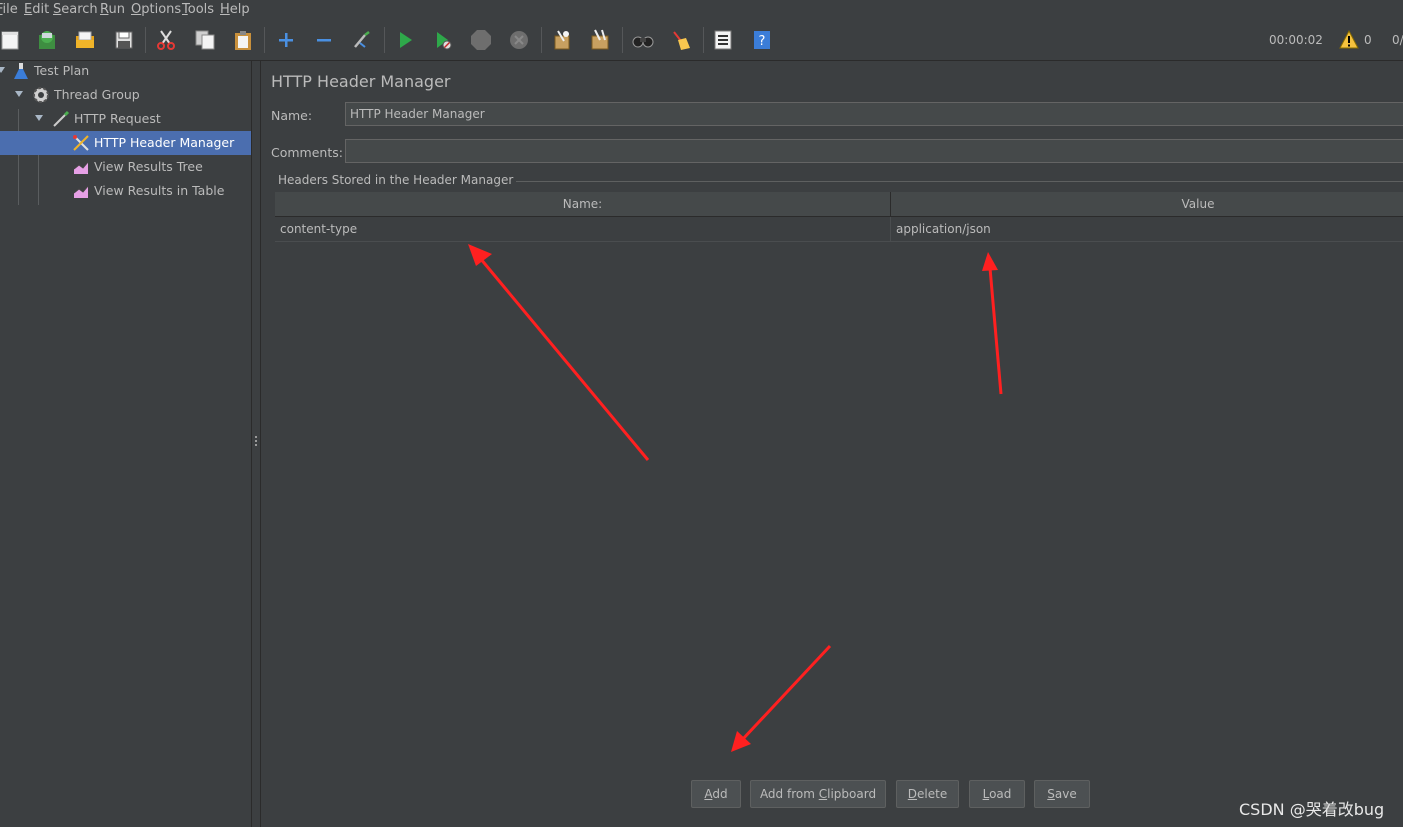 The image size is (1403, 827). I want to click on headers-table-header: Name: Value, so click(839, 204).